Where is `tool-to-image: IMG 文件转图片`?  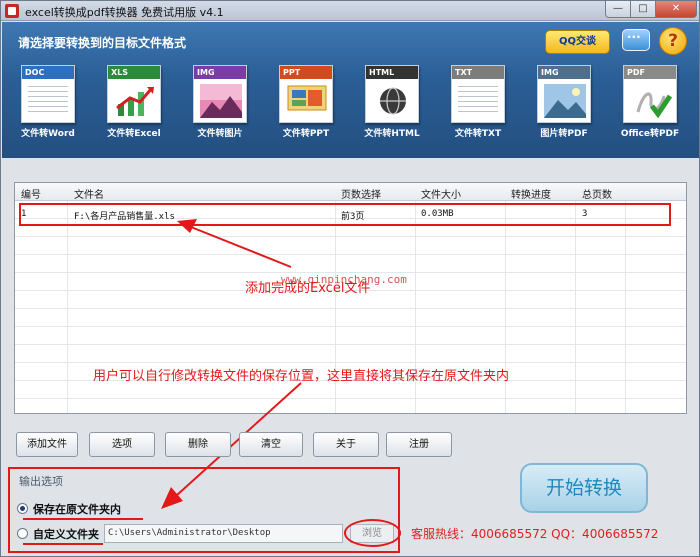 tool-to-image: IMG 文件转图片 is located at coordinates (220, 104).